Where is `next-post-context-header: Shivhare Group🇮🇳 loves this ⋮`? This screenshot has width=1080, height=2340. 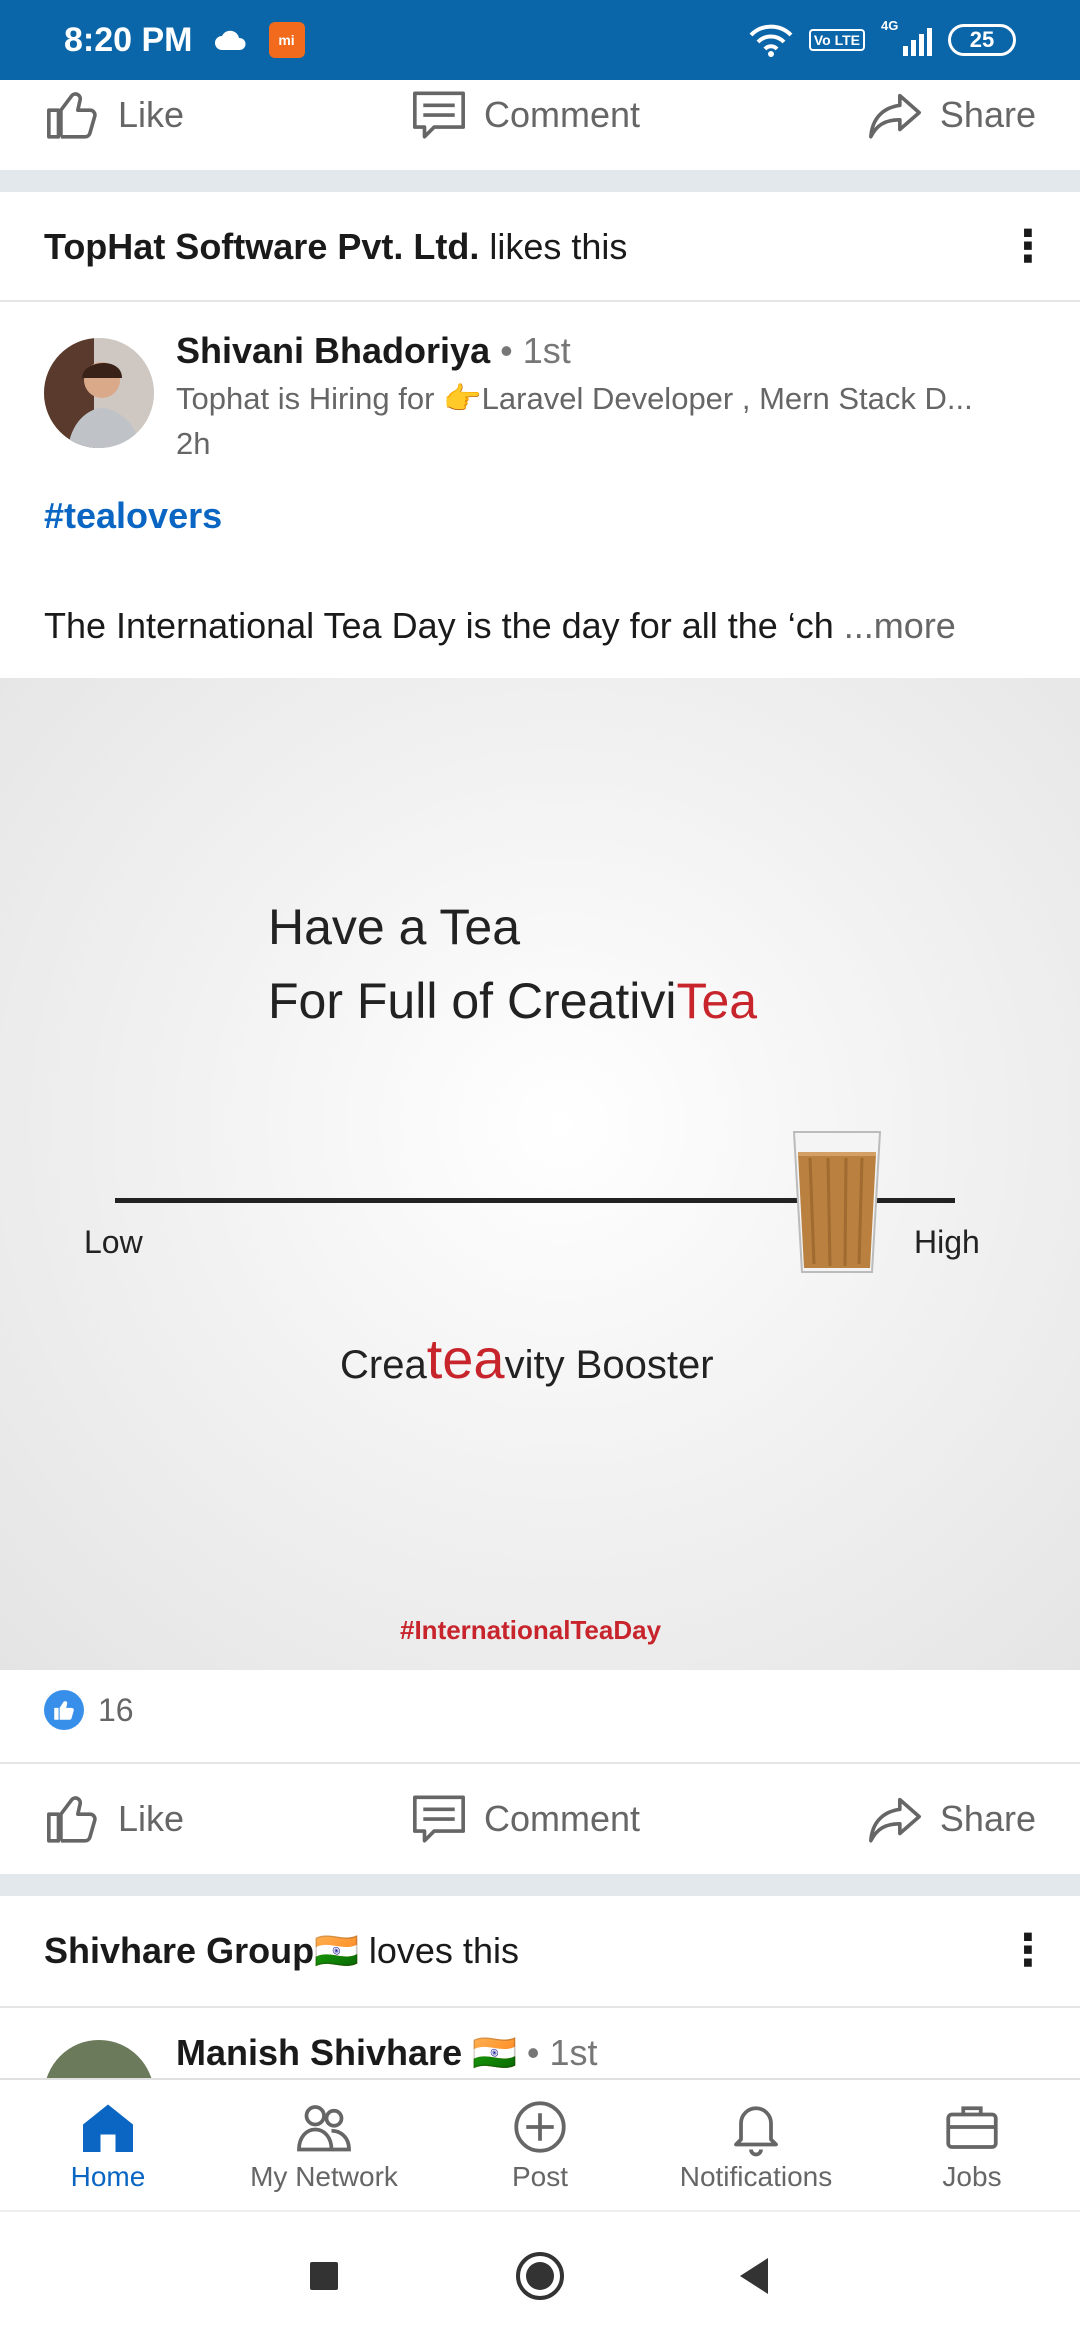 next-post-context-header: Shivhare Group🇮🇳 loves this ⋮ is located at coordinates (540, 1951).